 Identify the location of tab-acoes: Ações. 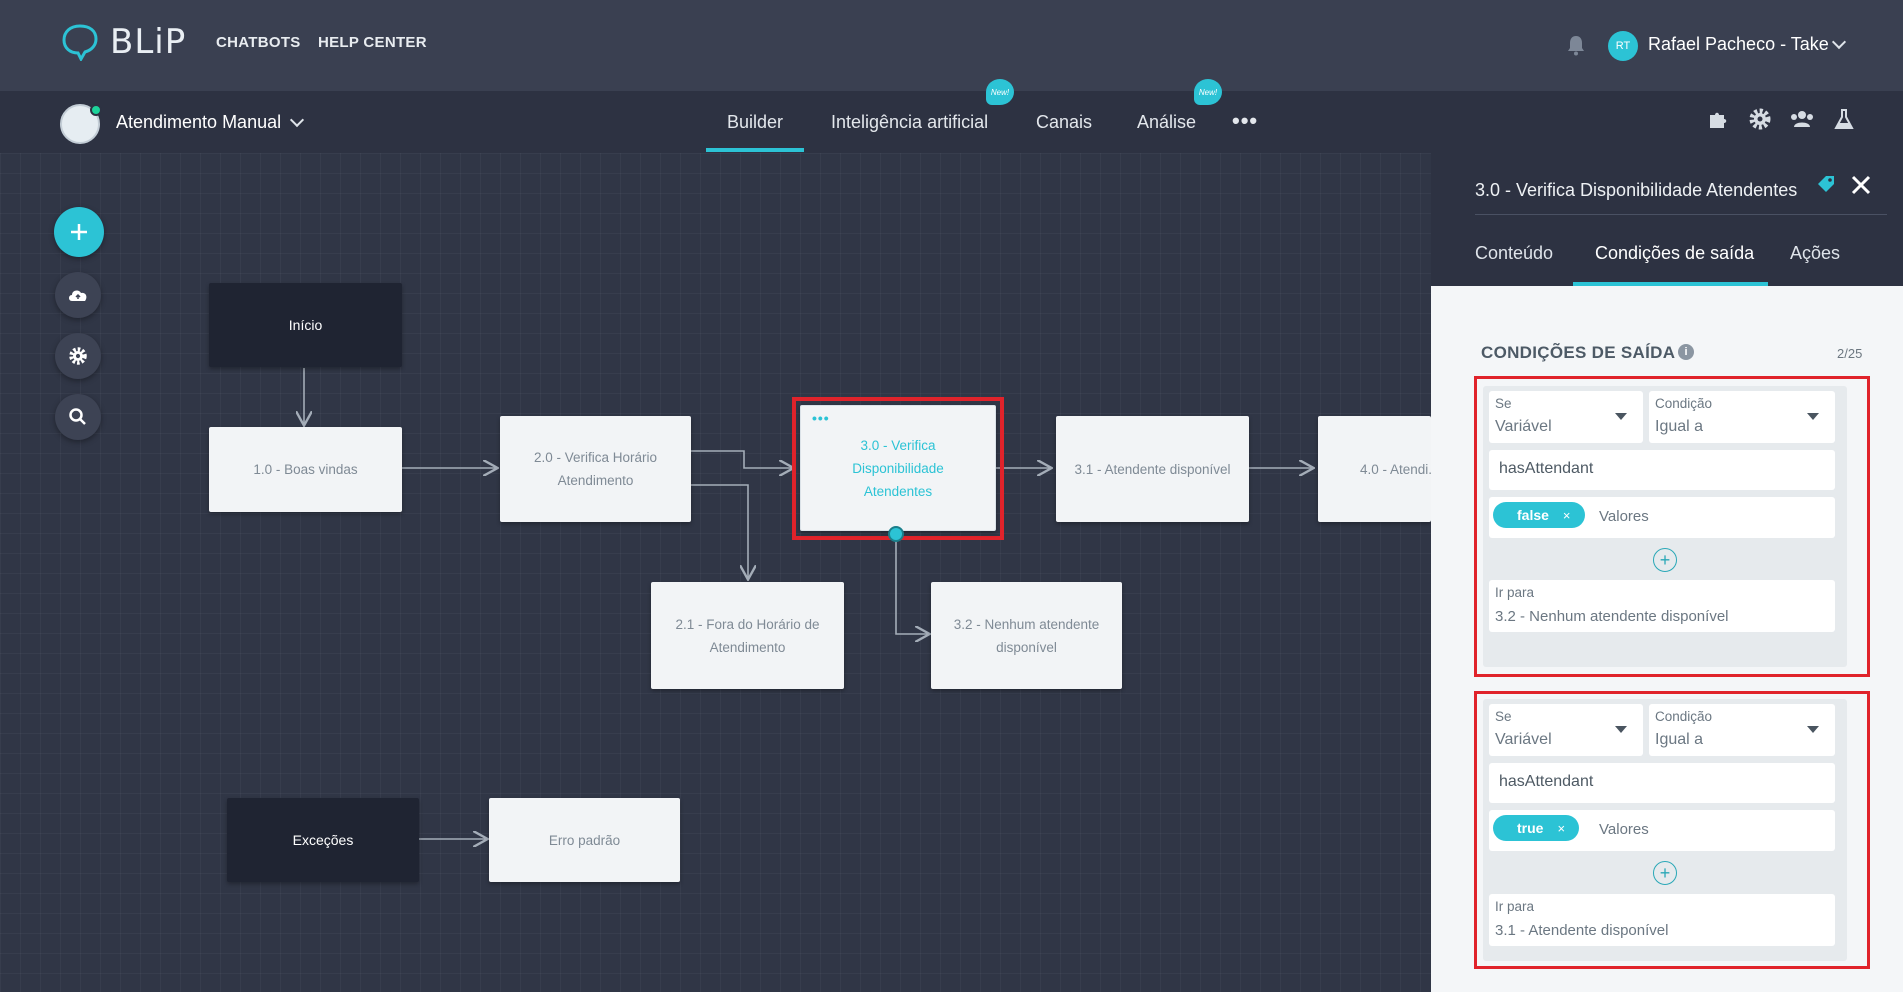
(1815, 253).